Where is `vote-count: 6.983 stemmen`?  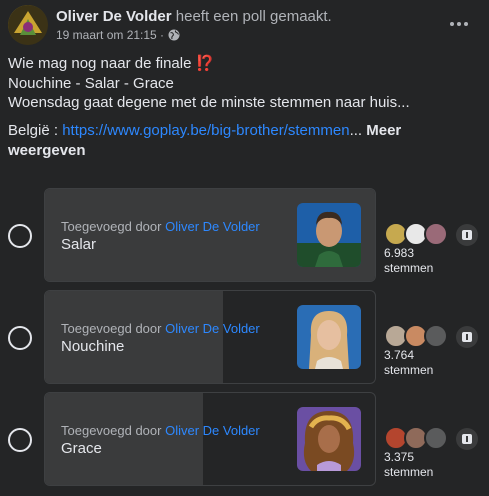 vote-count: 6.983 stemmen is located at coordinates (408, 261).